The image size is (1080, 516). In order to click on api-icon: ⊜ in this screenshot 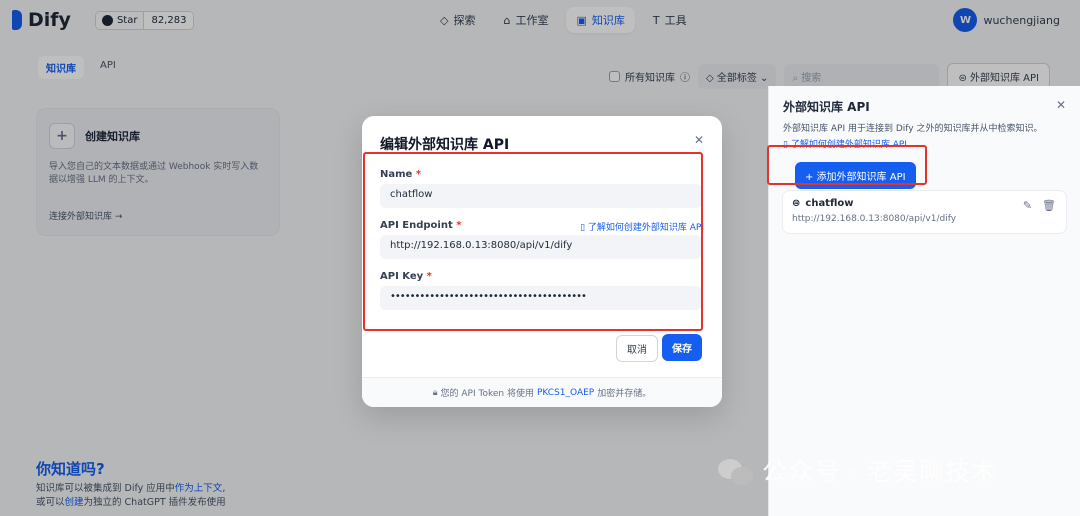, I will do `click(796, 203)`.